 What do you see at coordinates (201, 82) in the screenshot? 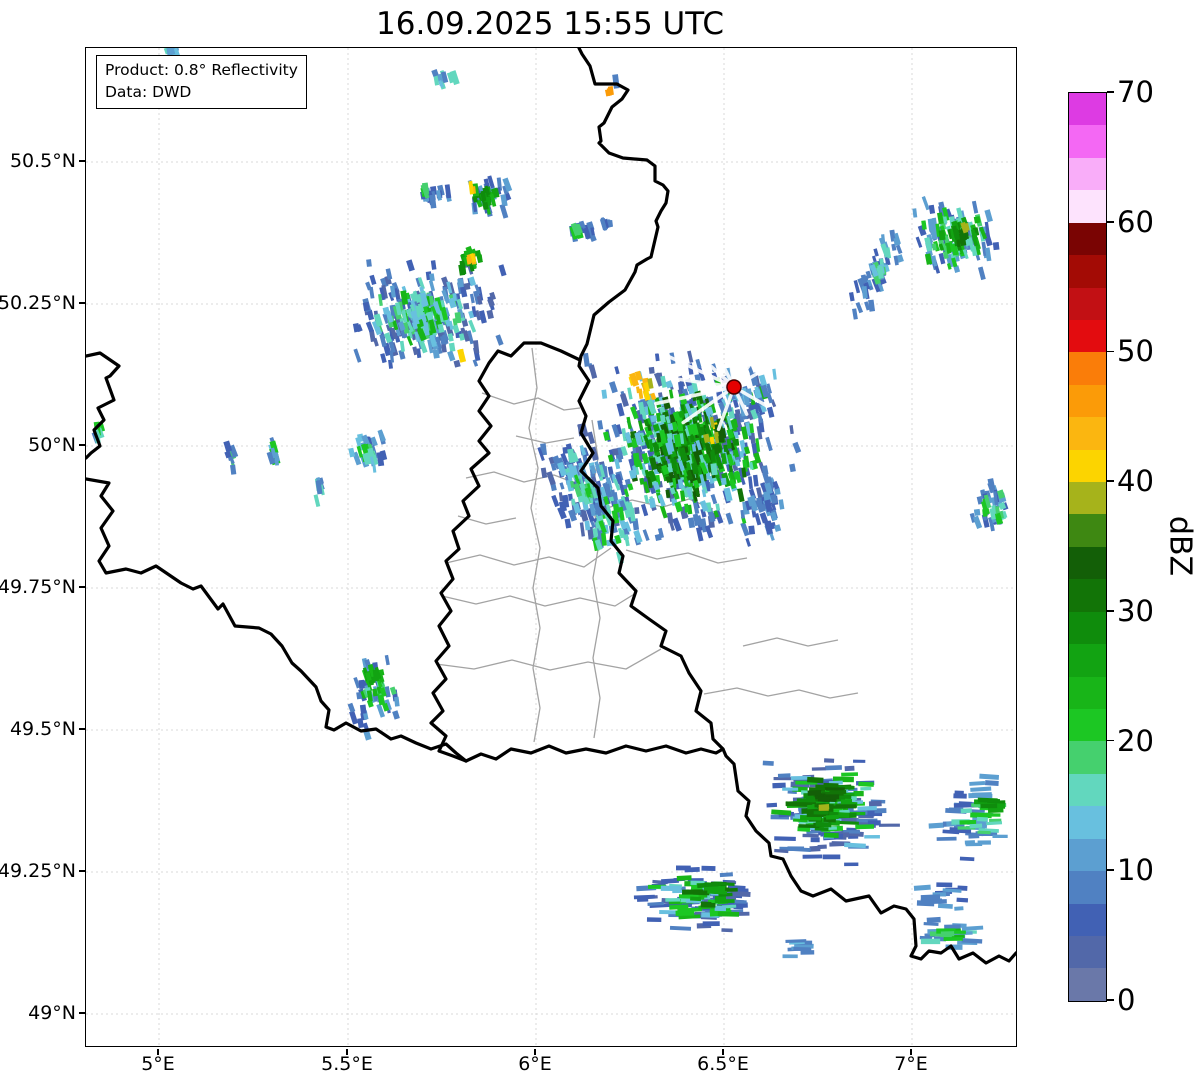
I see `product-info-box: Product: 0.8° Reflectivity Data: DWD` at bounding box center [201, 82].